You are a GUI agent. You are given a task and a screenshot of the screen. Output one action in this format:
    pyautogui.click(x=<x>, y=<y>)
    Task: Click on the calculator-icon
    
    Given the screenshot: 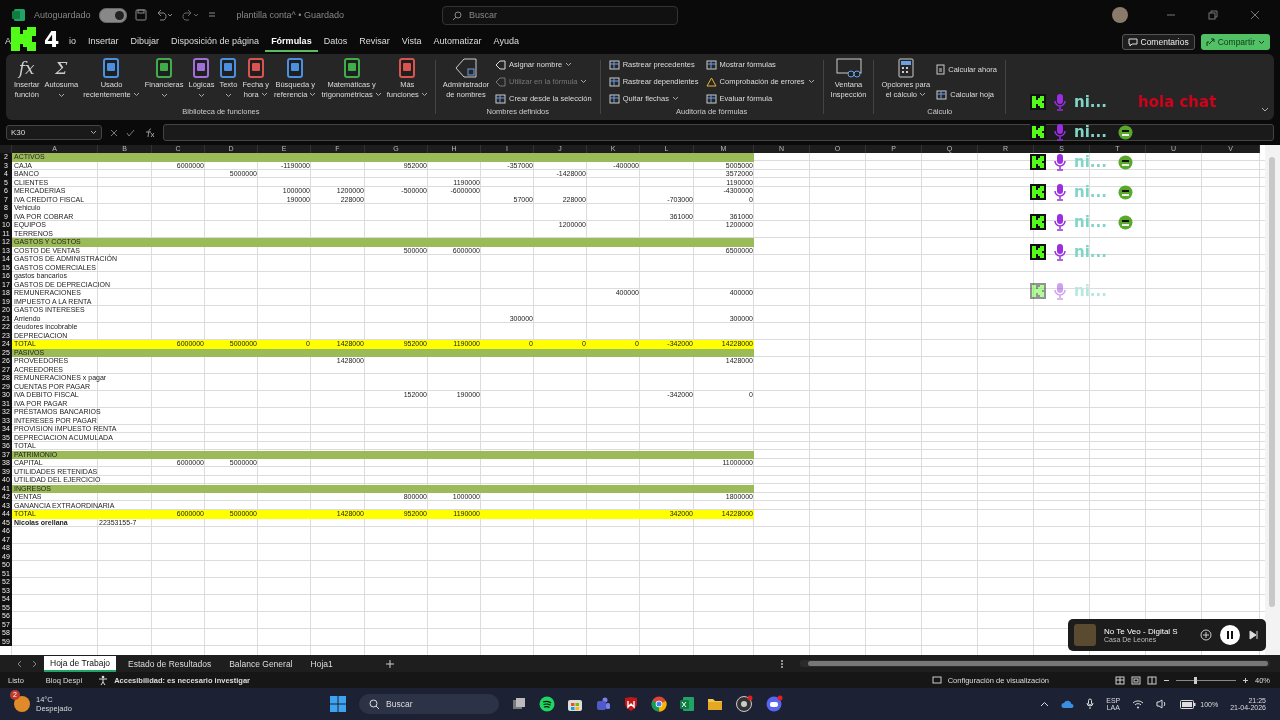 What is the action you would take?
    pyautogui.click(x=941, y=69)
    